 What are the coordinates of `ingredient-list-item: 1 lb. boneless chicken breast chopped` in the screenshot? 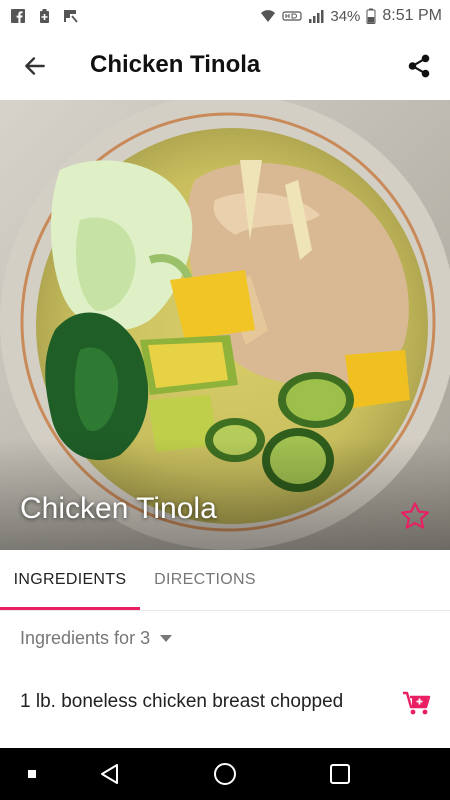 It's located at (225, 702).